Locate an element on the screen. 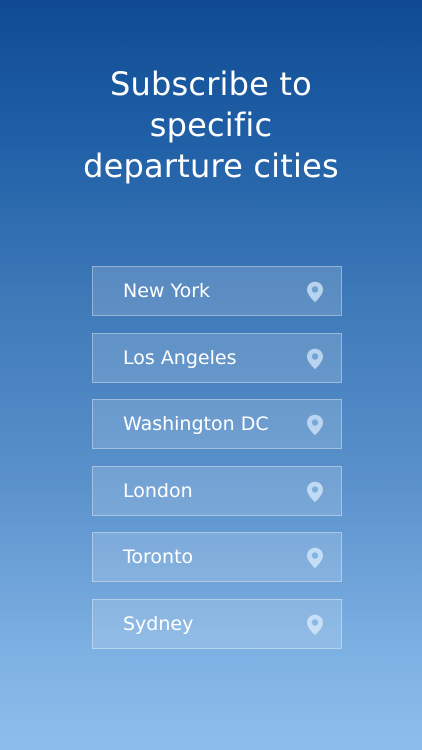 This screenshot has height=750, width=422. city-option-toronto: Toronto is located at coordinates (217, 557).